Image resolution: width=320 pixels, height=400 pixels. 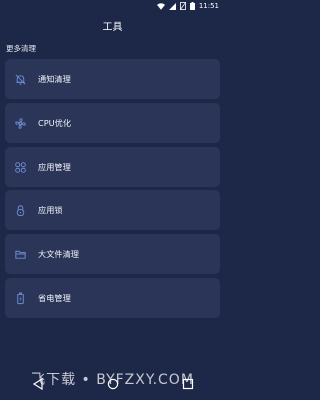 I want to click on watermark: 飞下载 • BYFZXY.COM, so click(x=112, y=380).